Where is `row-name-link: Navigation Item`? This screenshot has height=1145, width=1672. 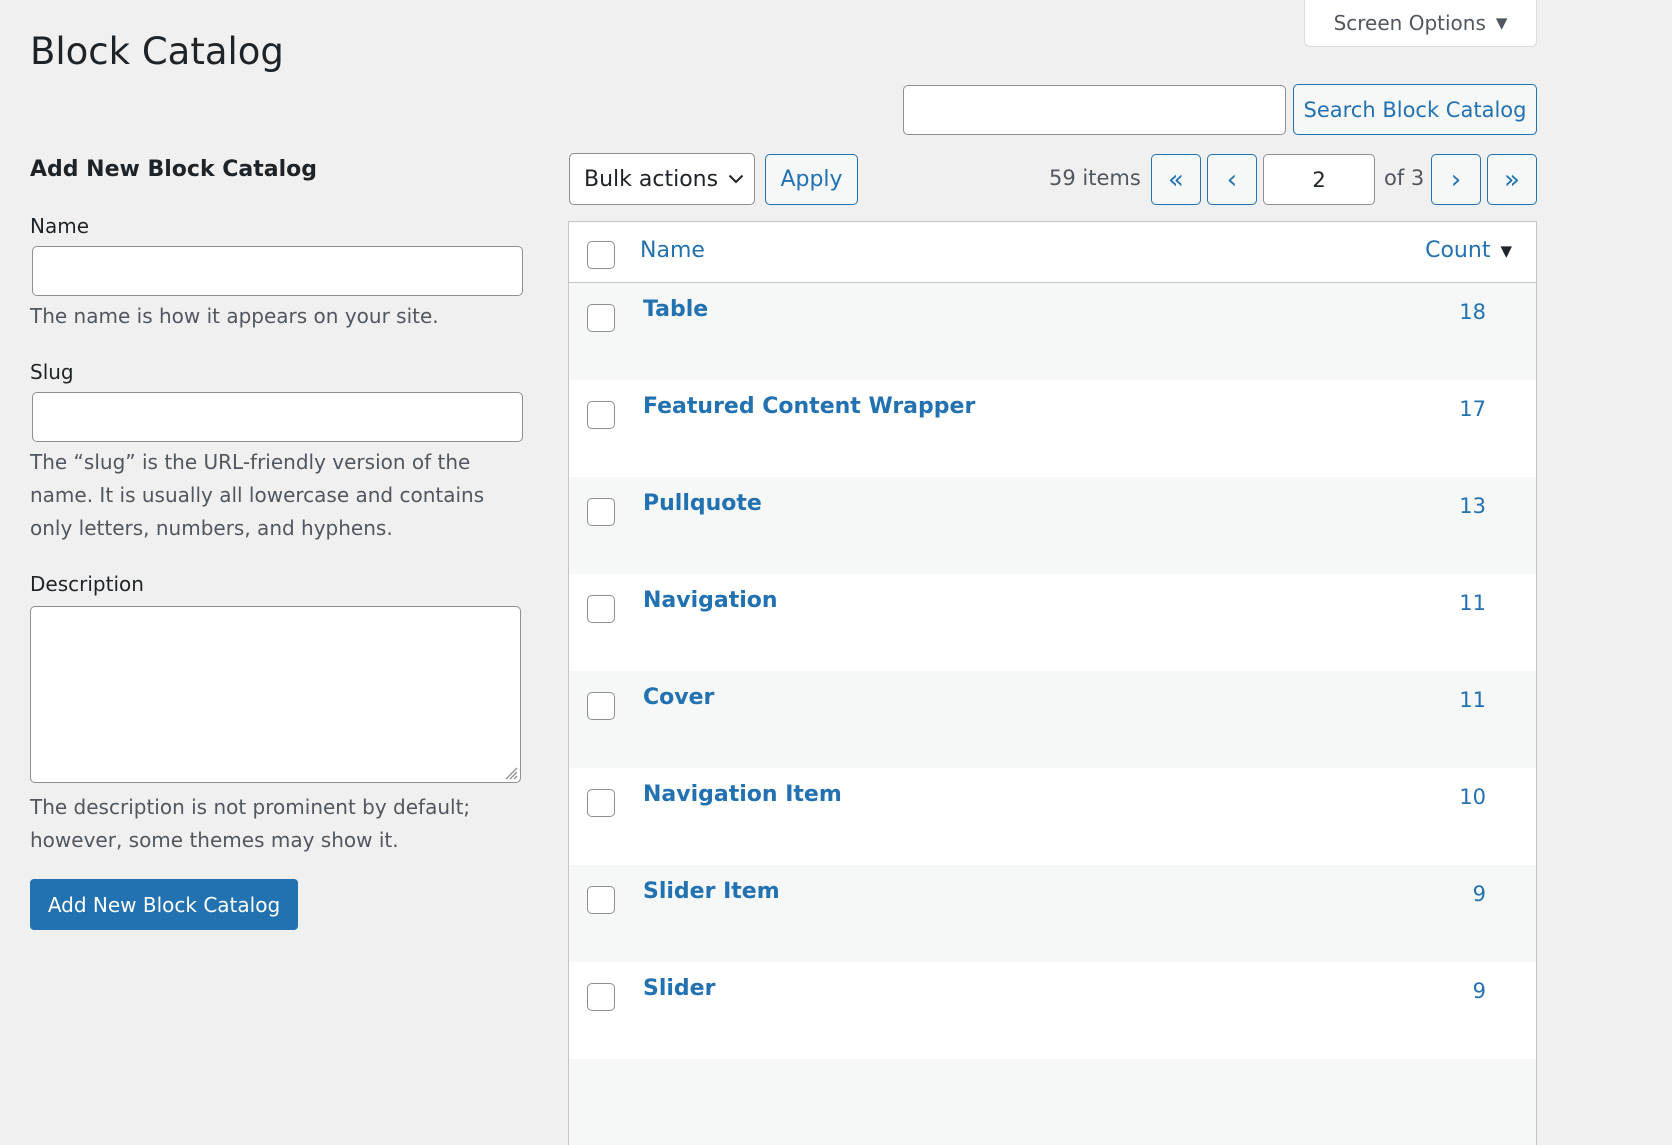 row-name-link: Navigation Item is located at coordinates (742, 794).